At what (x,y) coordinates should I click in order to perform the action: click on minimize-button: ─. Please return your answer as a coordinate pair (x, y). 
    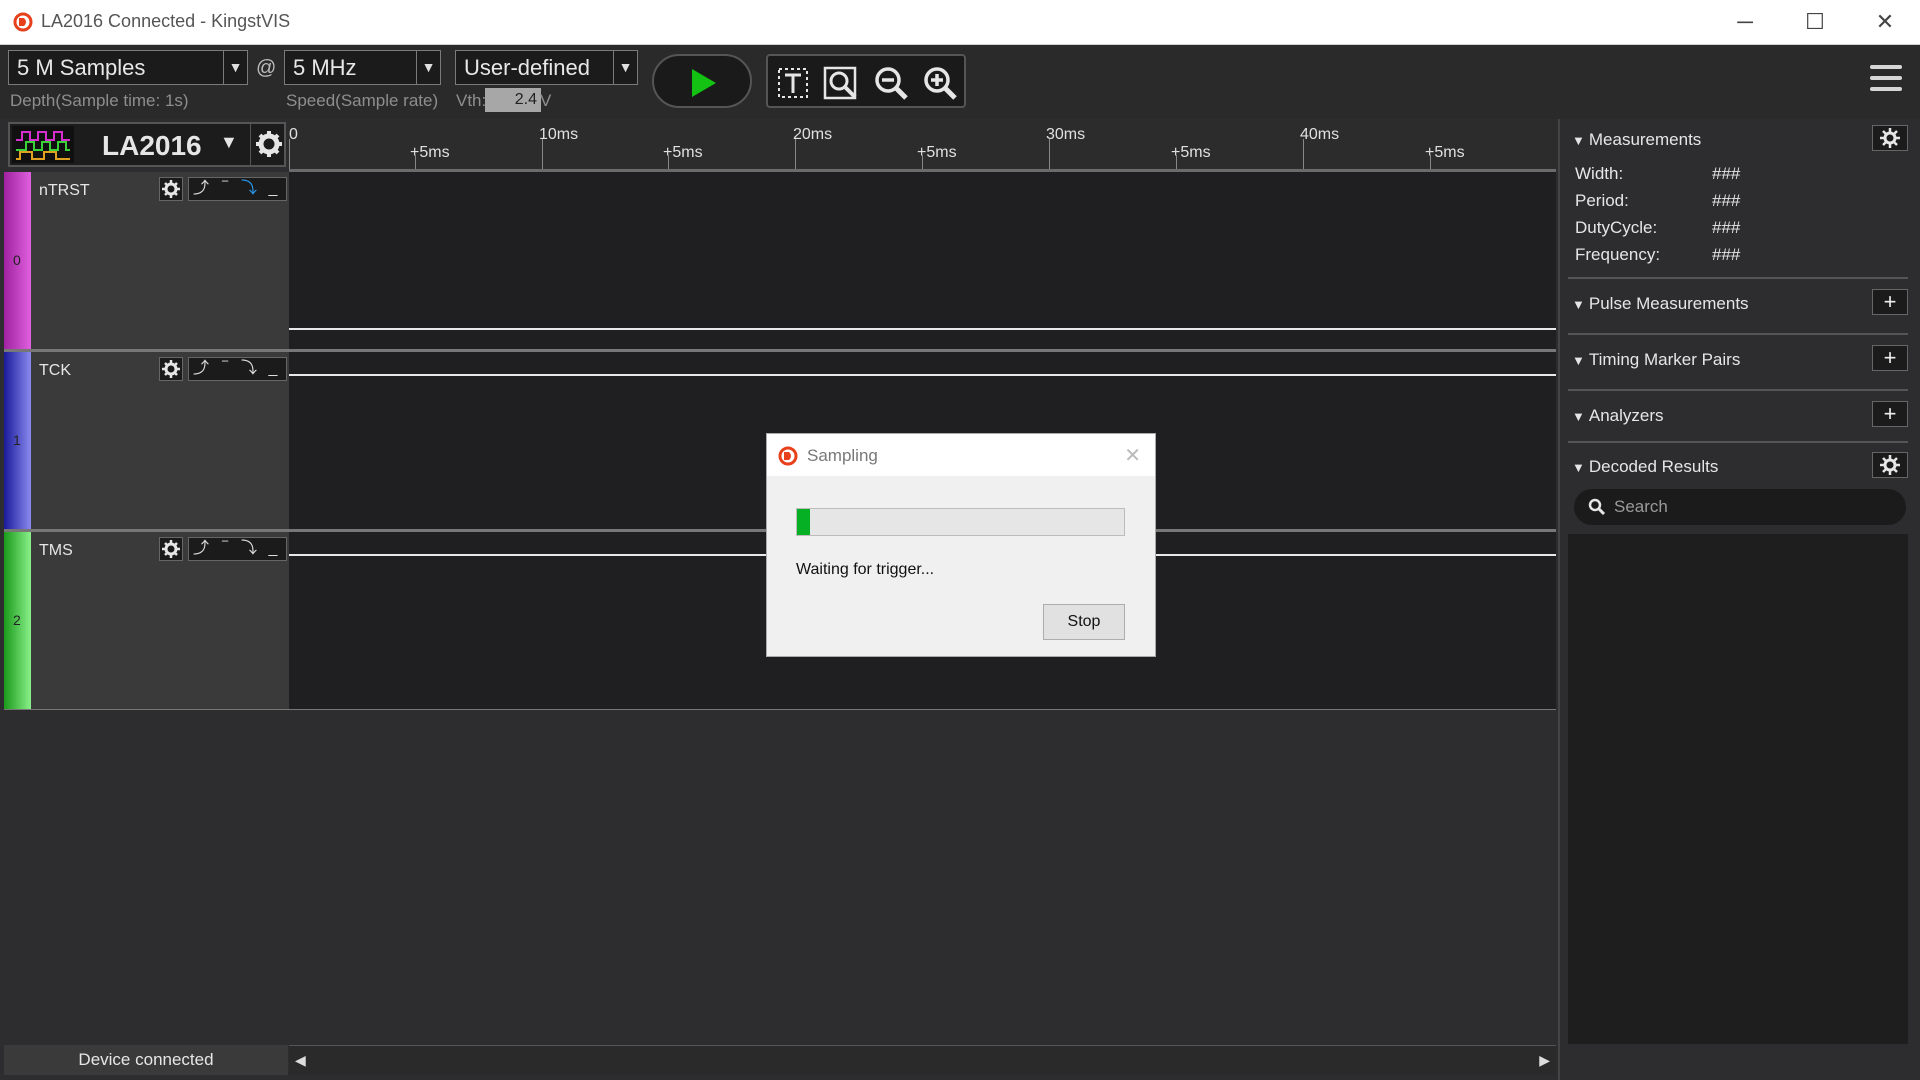
    Looking at the image, I should click on (1745, 22).